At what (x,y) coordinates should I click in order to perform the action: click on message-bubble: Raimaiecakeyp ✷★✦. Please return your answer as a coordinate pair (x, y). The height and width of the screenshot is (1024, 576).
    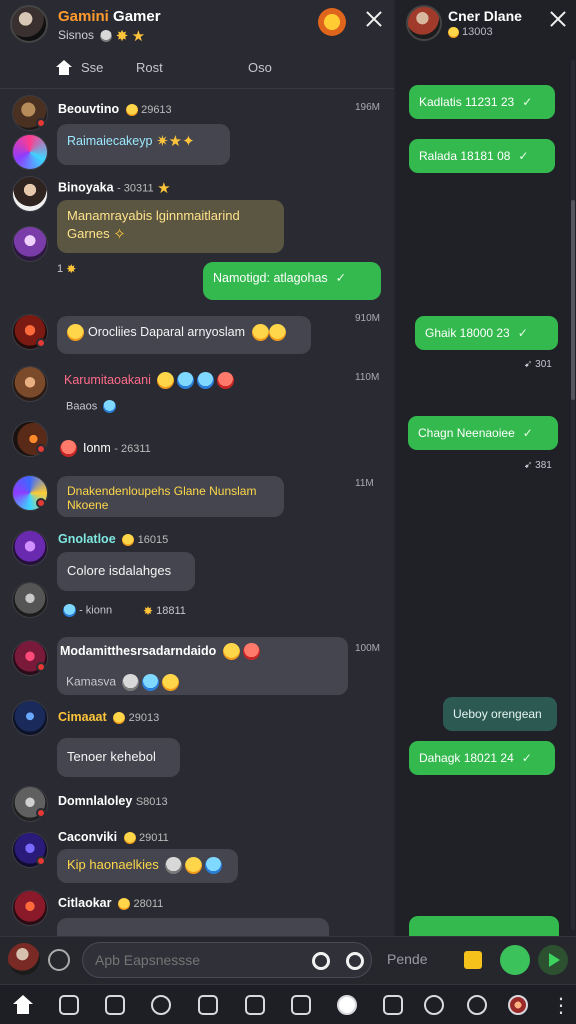
    Looking at the image, I should click on (143, 144).